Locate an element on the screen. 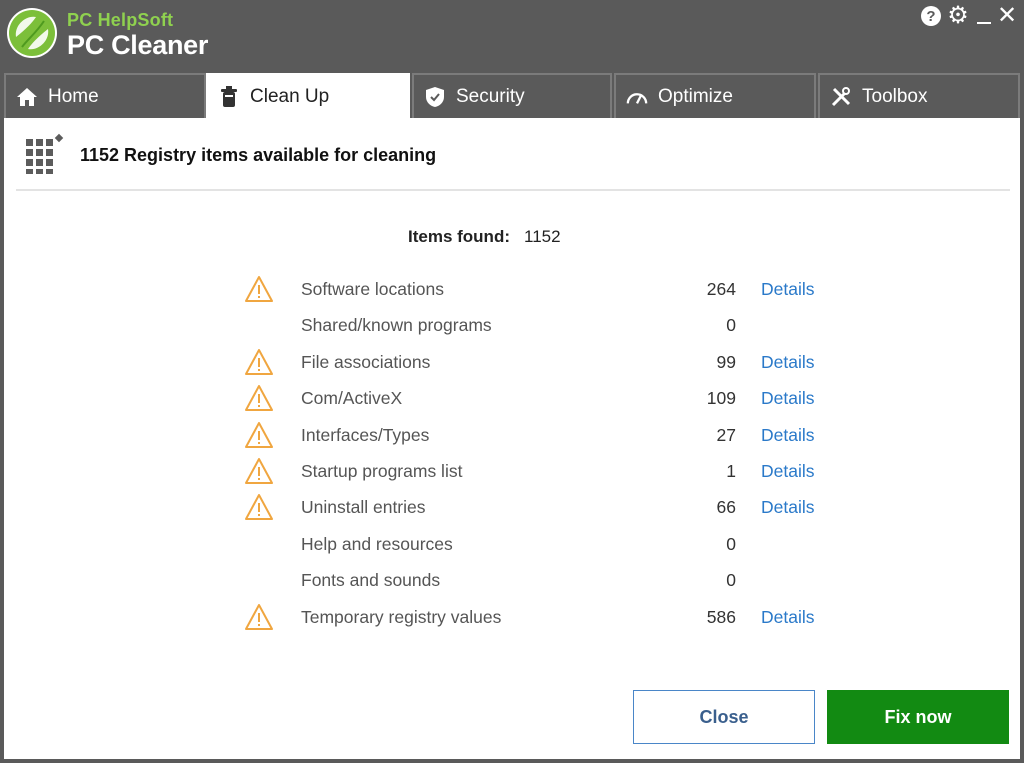 The height and width of the screenshot is (763, 1024). item-label: File associations is located at coordinates (366, 361).